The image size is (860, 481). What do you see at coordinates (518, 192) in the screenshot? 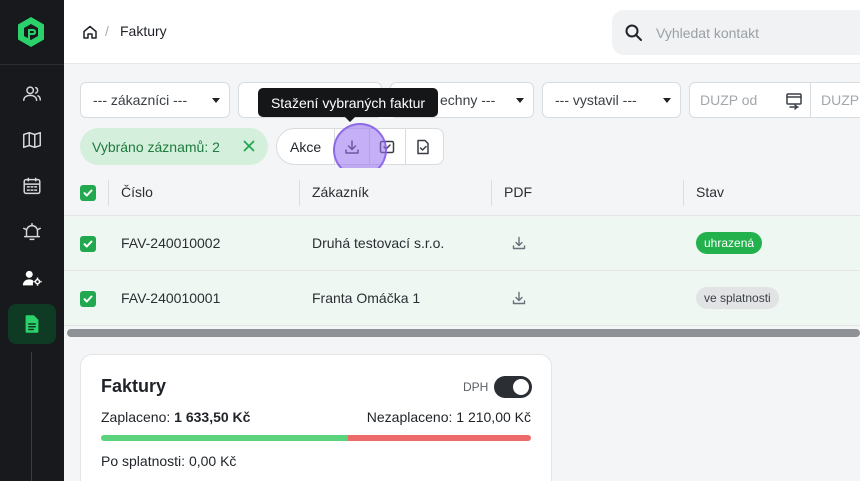
I see `column-header-pdf: PDF` at bounding box center [518, 192].